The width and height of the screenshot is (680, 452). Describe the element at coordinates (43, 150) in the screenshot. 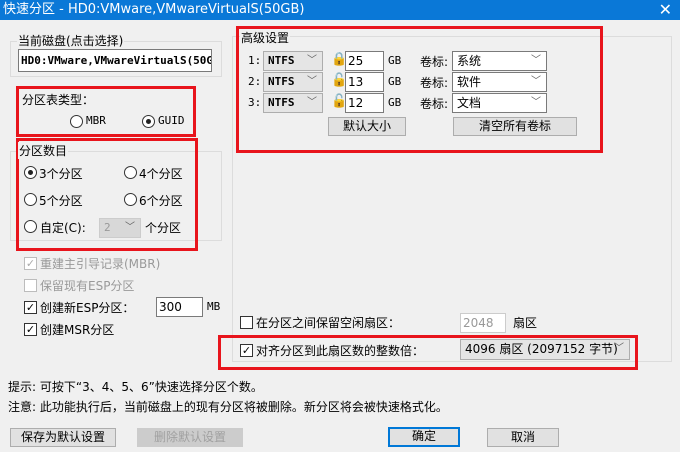

I see `count-label: 分区数目` at that location.